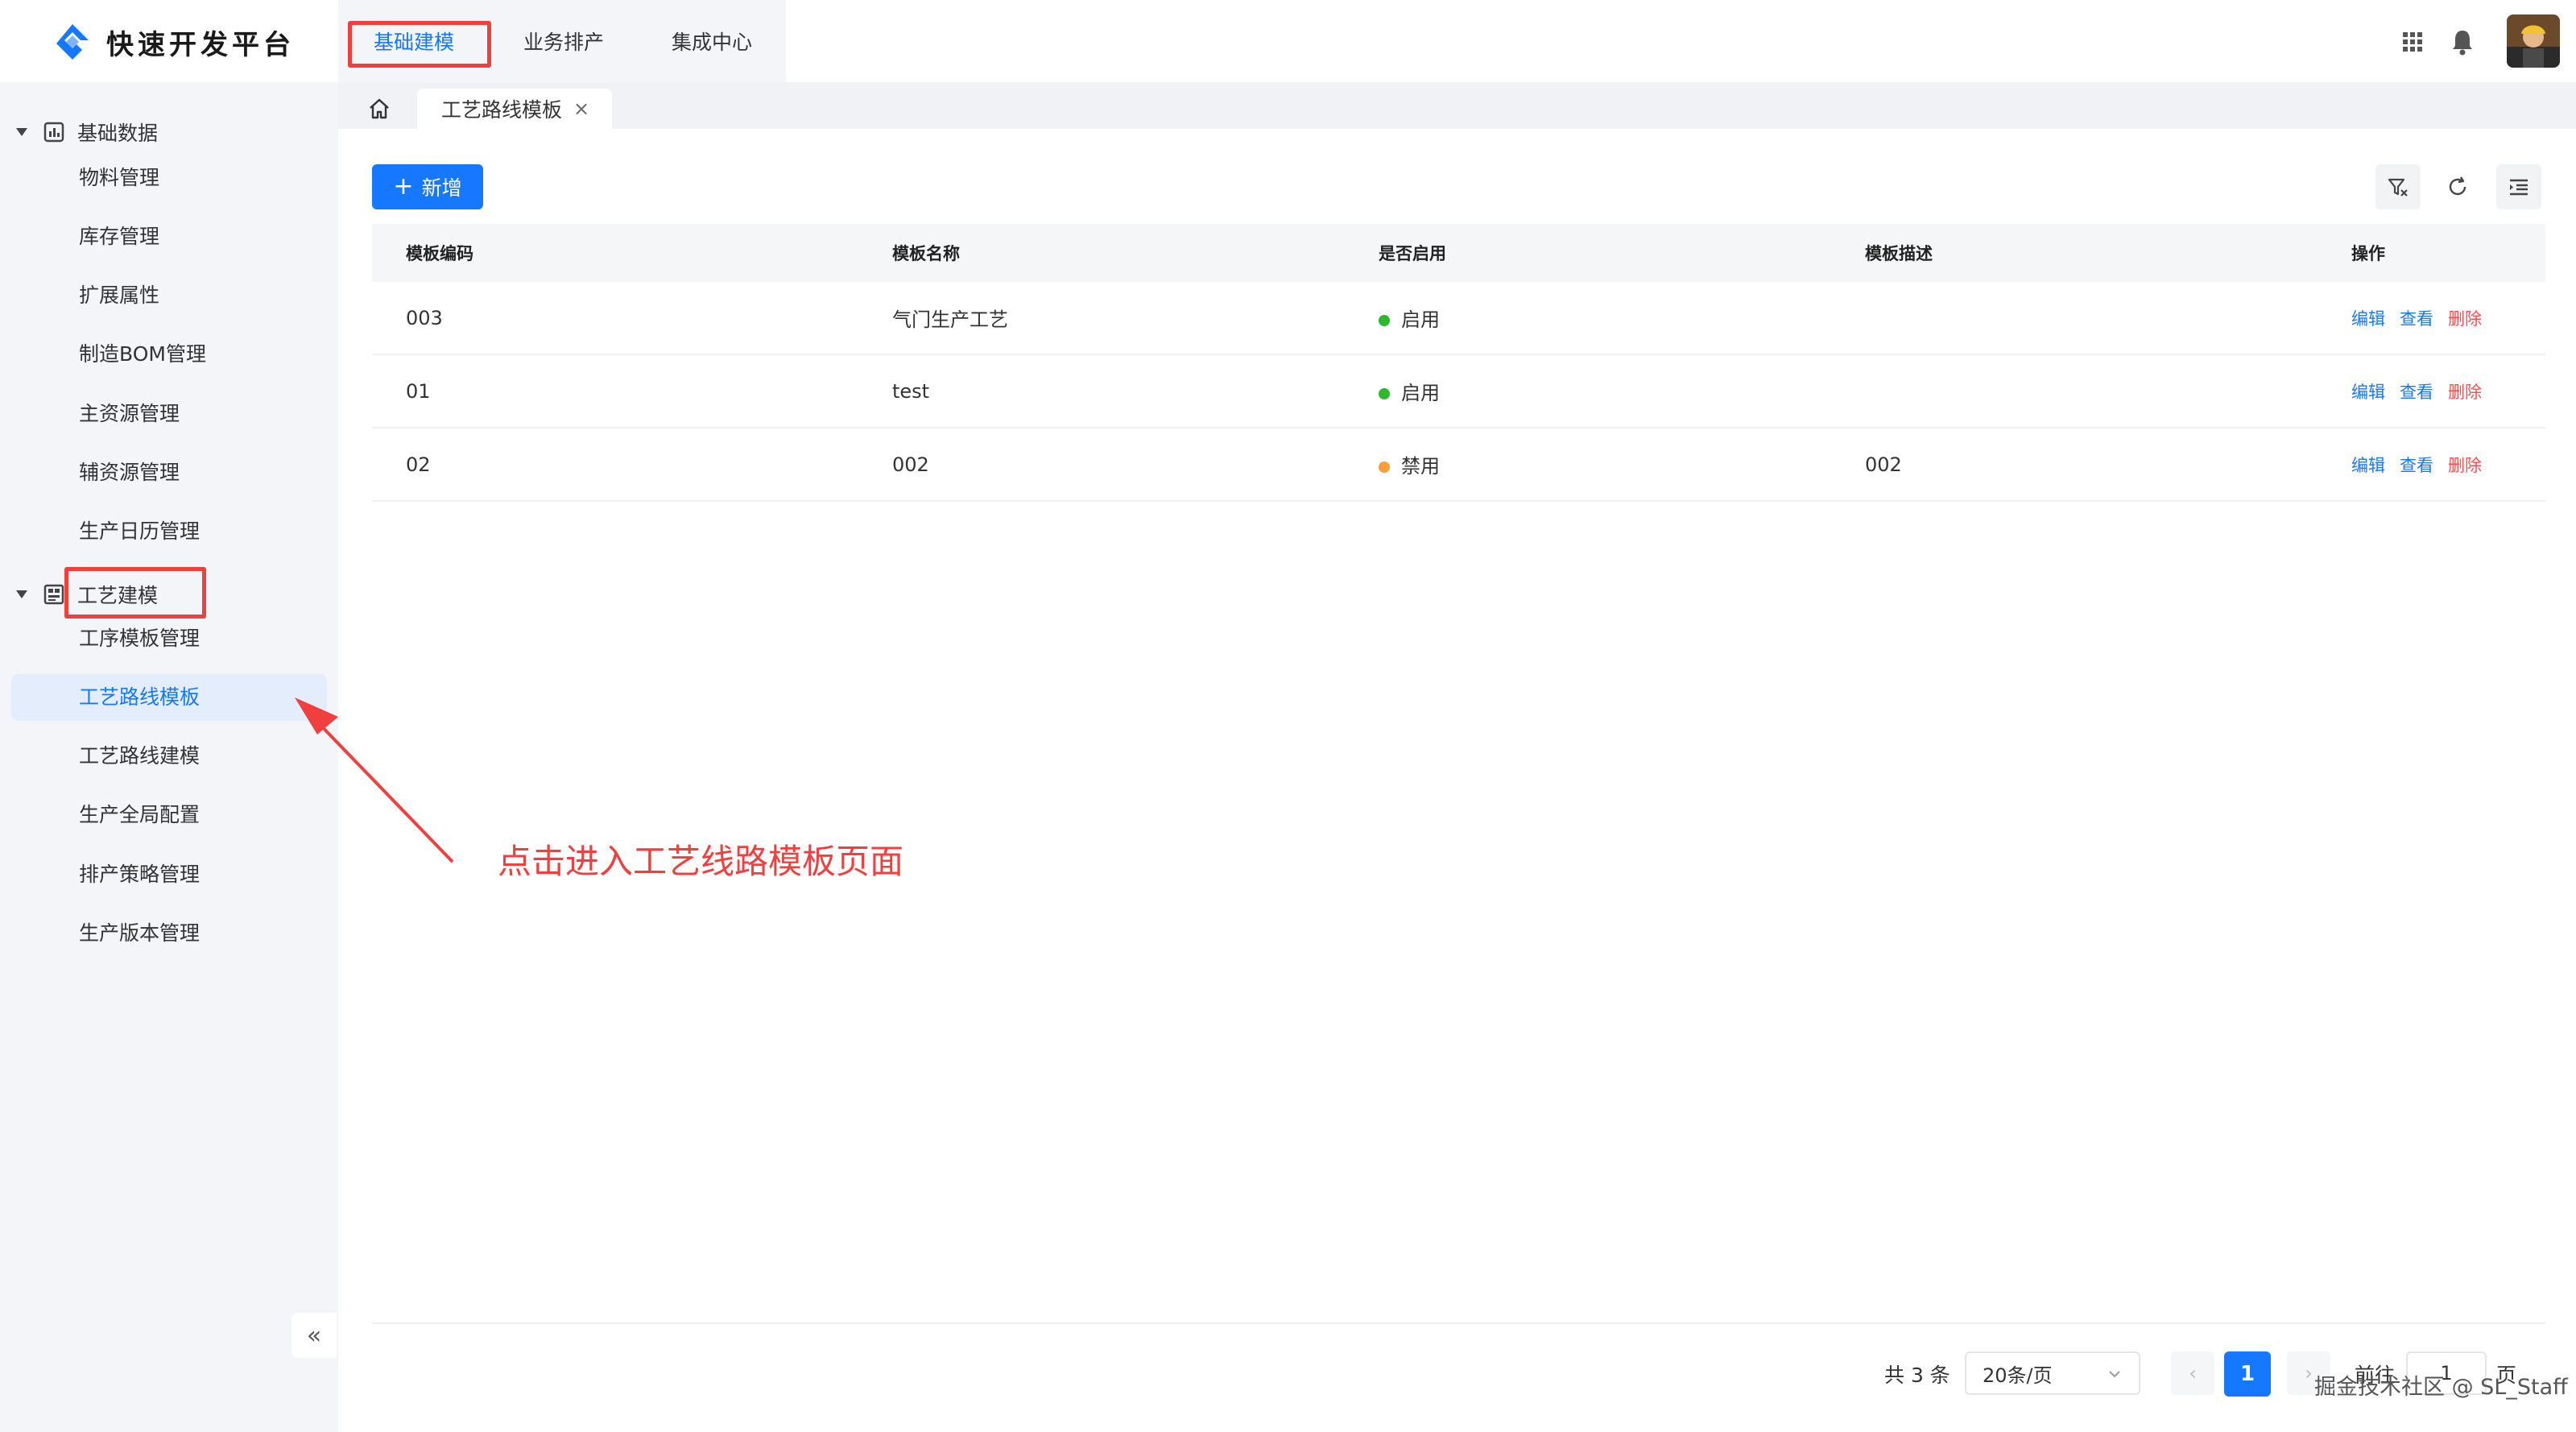 The height and width of the screenshot is (1432, 2576). Describe the element at coordinates (2398, 186) in the screenshot. I see `filter-icon` at that location.